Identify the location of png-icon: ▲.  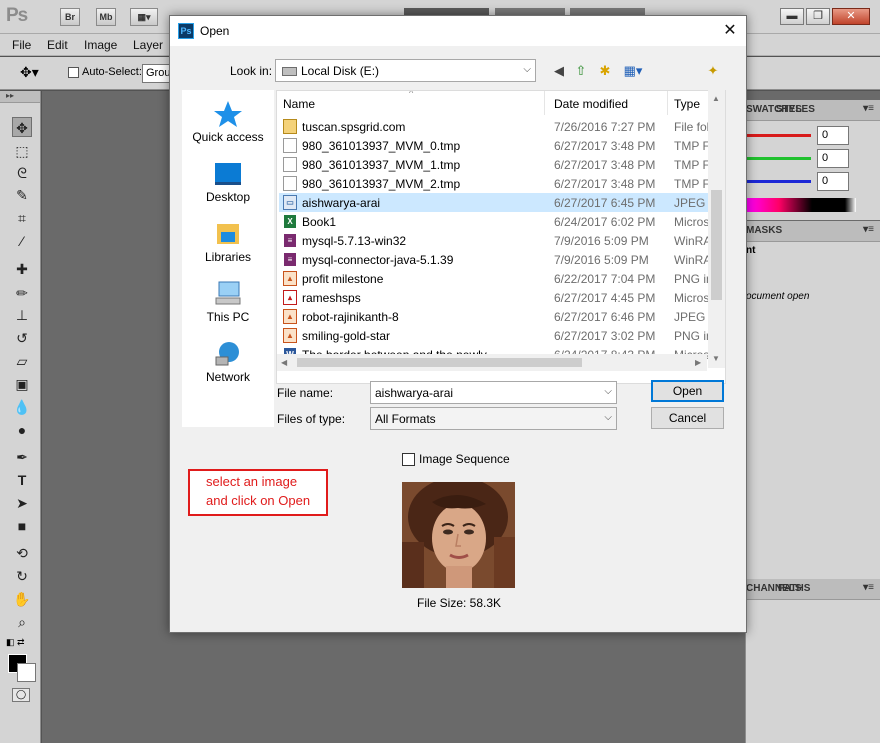
(290, 316).